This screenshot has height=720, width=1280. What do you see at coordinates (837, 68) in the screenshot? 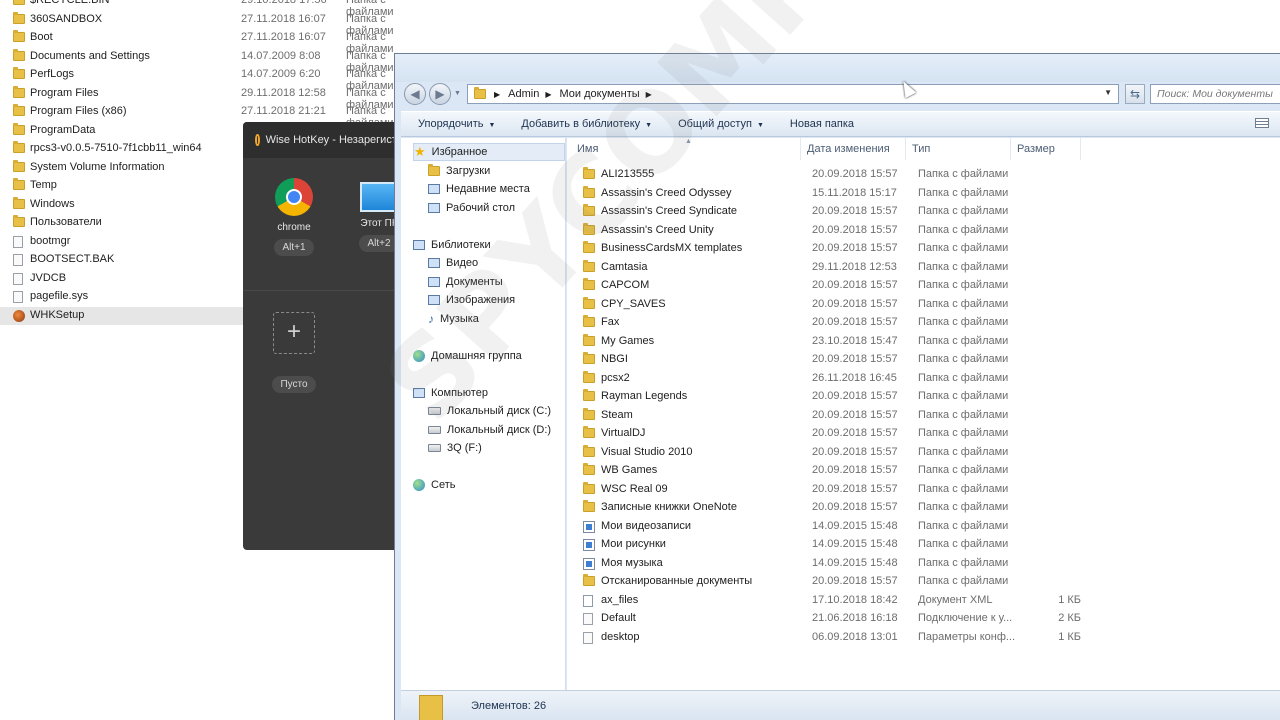
I see `window-title-bar` at bounding box center [837, 68].